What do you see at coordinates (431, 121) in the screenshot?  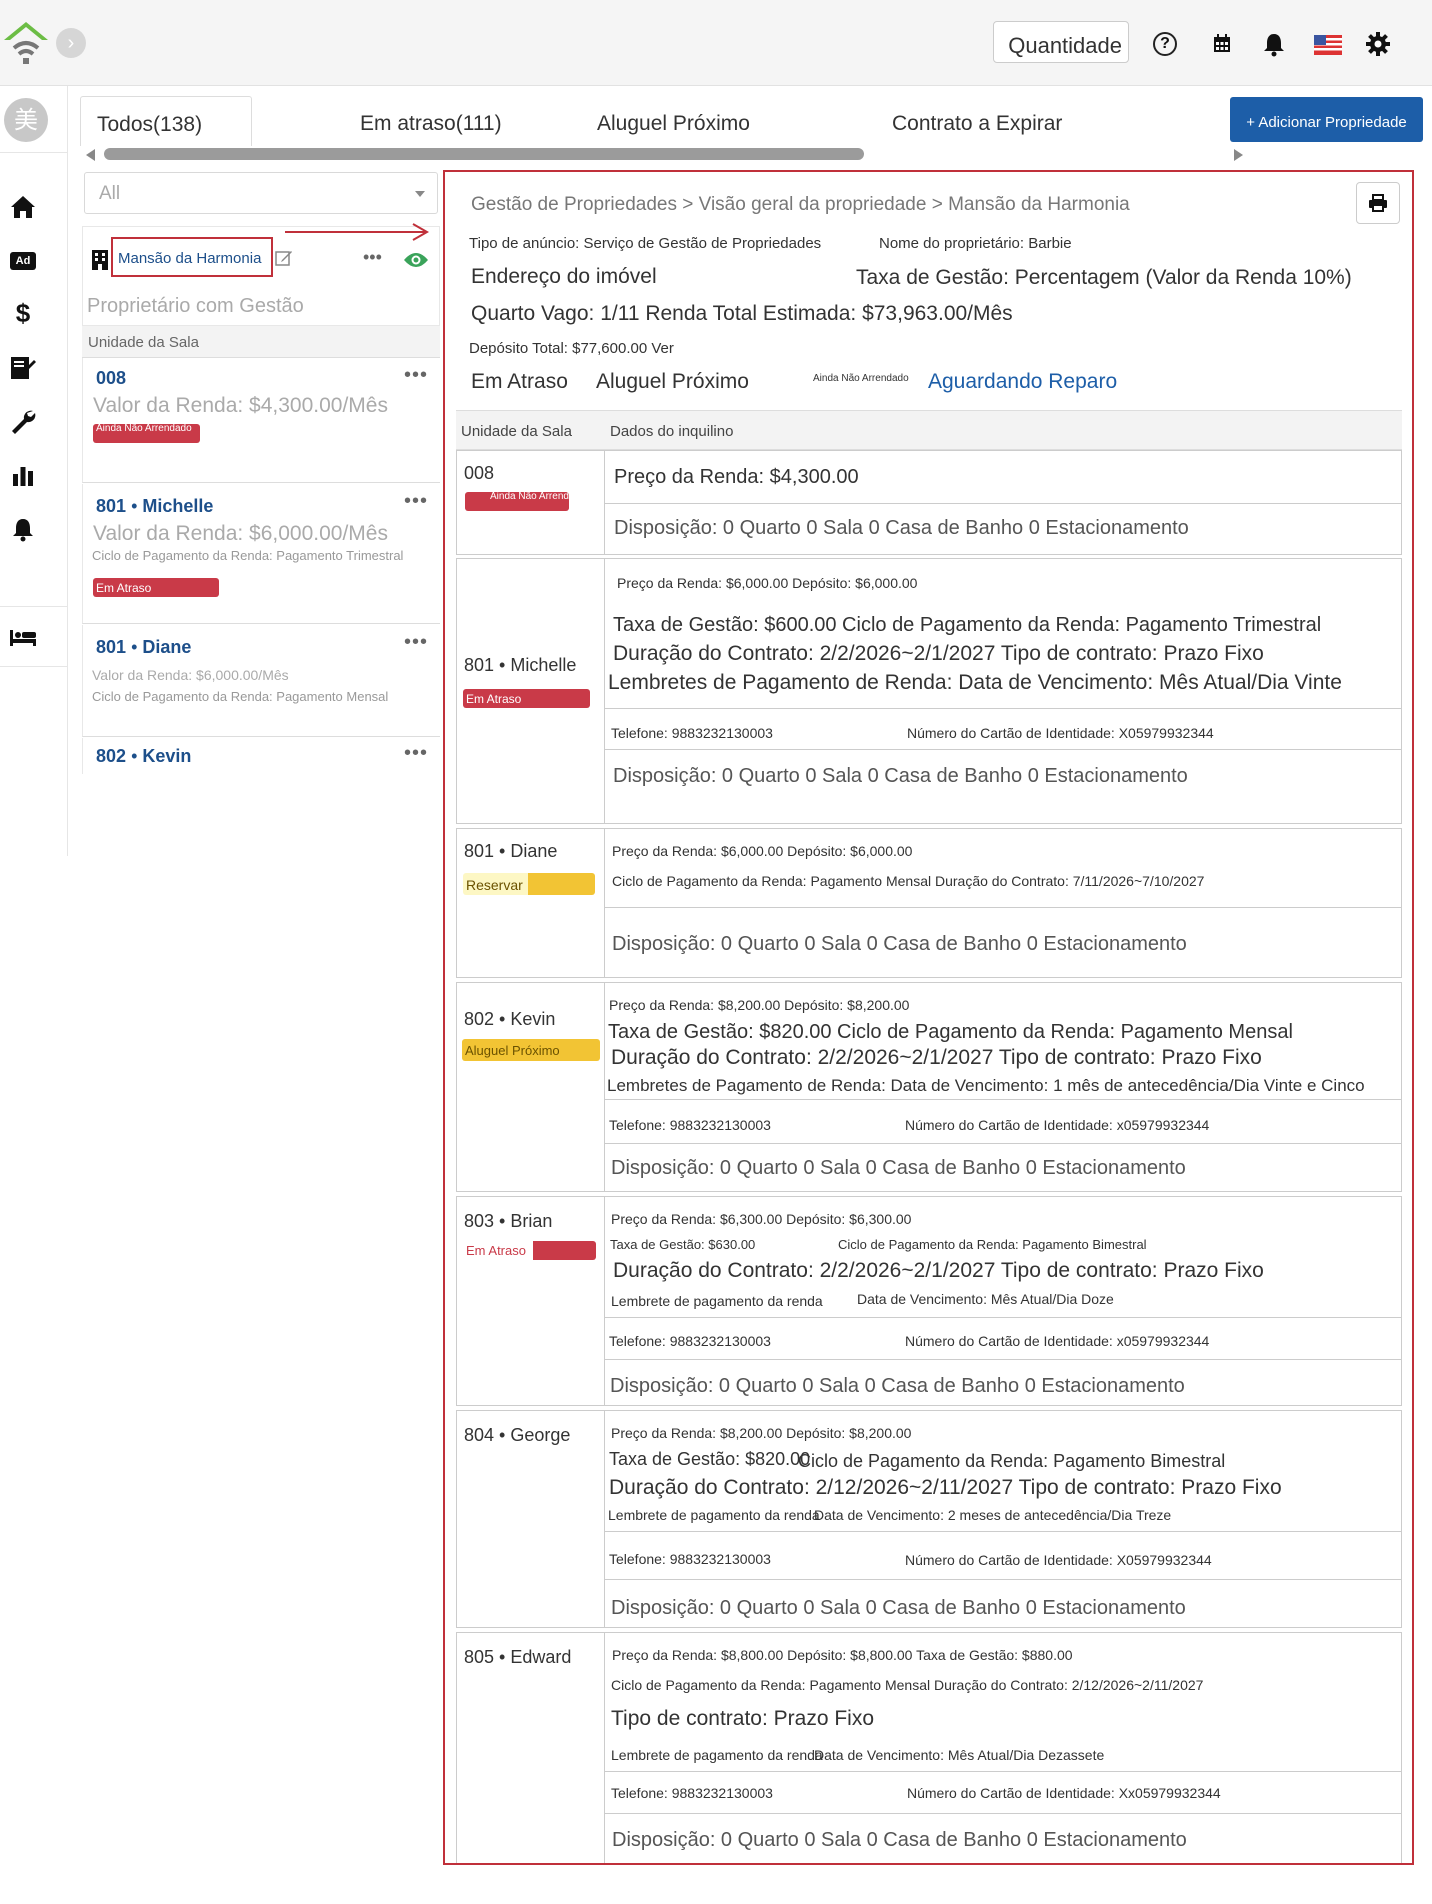 I see `tab-overdue: Em atraso(111)` at bounding box center [431, 121].